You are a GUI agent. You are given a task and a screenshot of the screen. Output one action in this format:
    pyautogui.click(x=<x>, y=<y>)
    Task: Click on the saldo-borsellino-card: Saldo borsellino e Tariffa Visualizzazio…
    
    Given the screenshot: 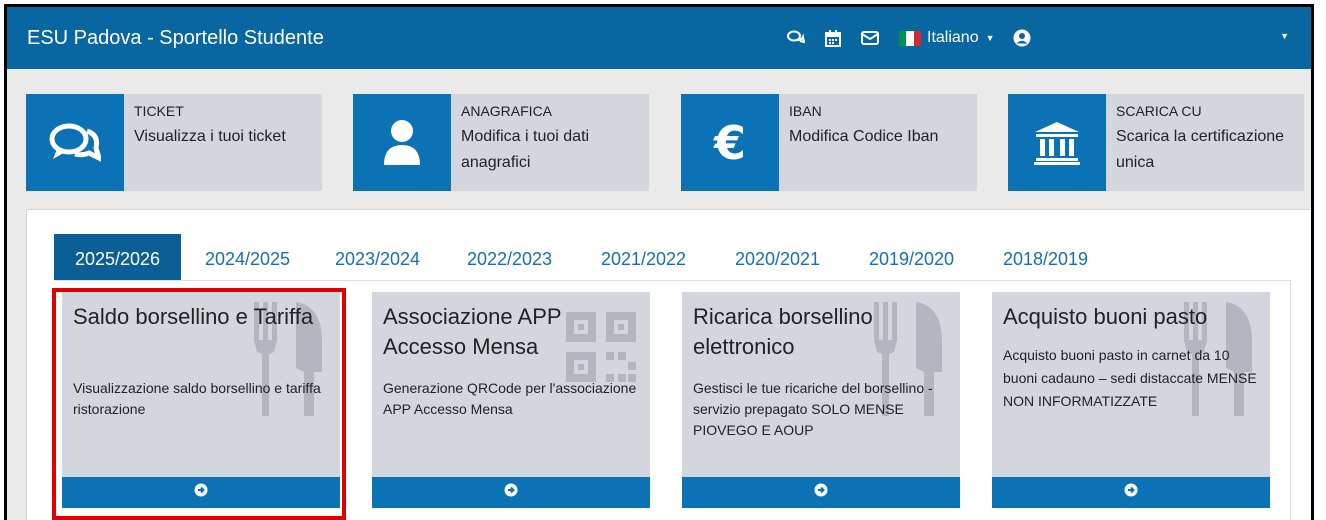 What is the action you would take?
    pyautogui.click(x=201, y=400)
    